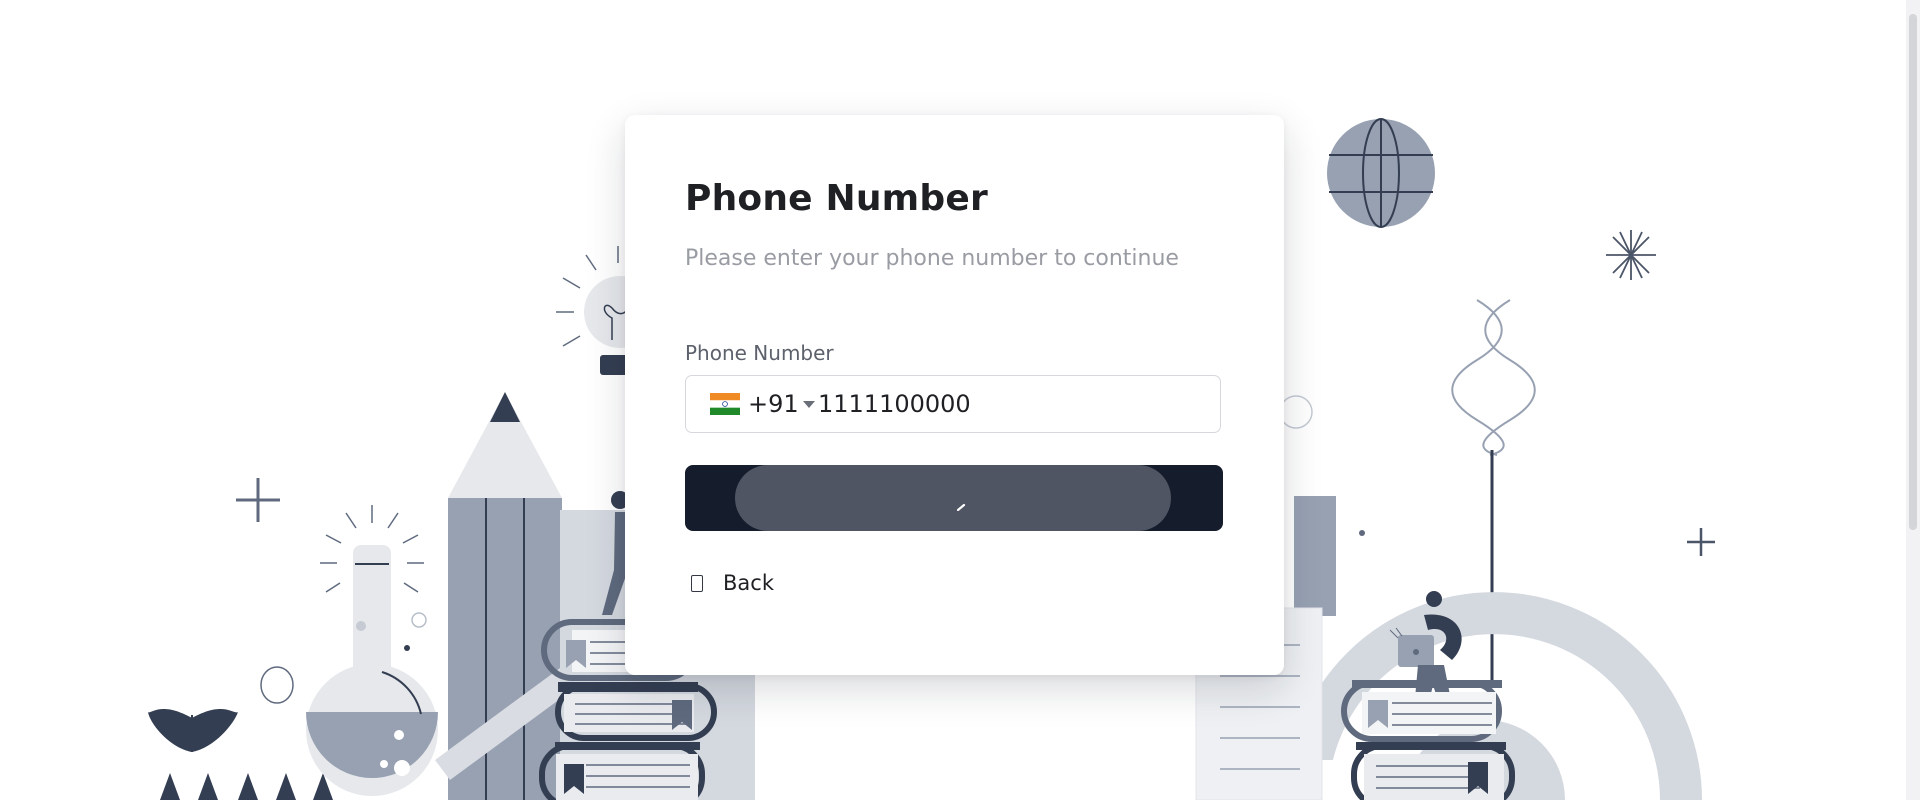  Describe the element at coordinates (748, 583) in the screenshot. I see `back-label: Back` at that location.